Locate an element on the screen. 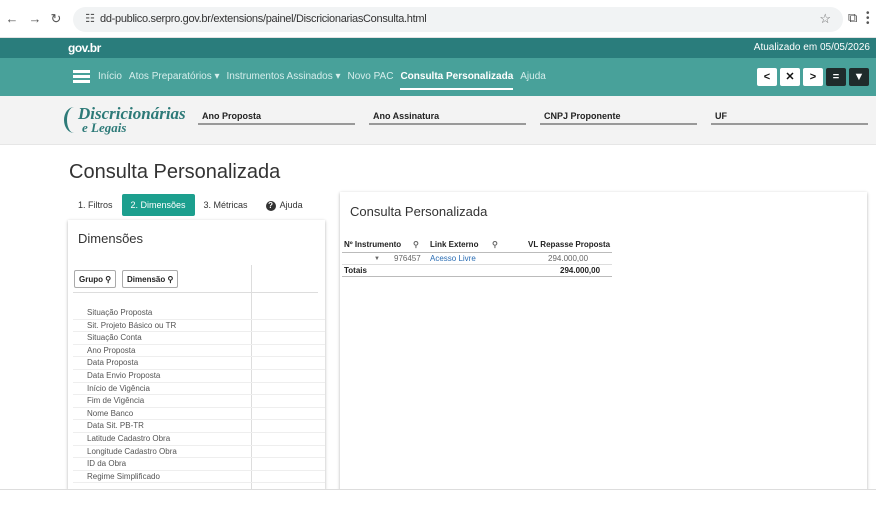  list-item: Data Envio Proposta is located at coordinates (199, 376).